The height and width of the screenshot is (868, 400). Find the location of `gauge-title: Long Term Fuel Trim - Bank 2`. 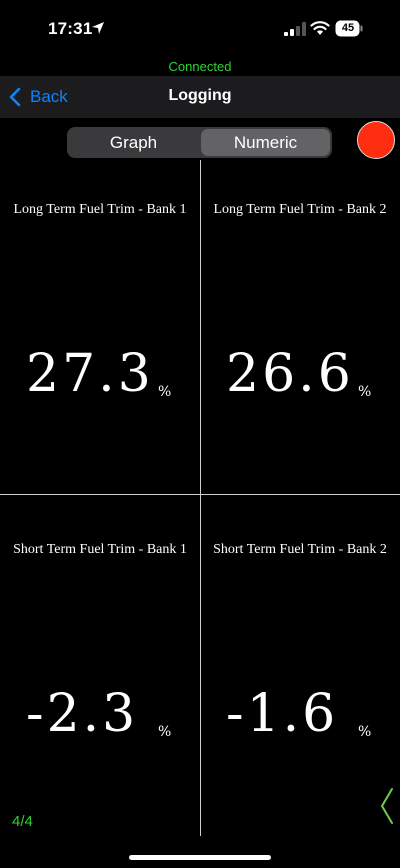

gauge-title: Long Term Fuel Trim - Bank 2 is located at coordinates (300, 209).